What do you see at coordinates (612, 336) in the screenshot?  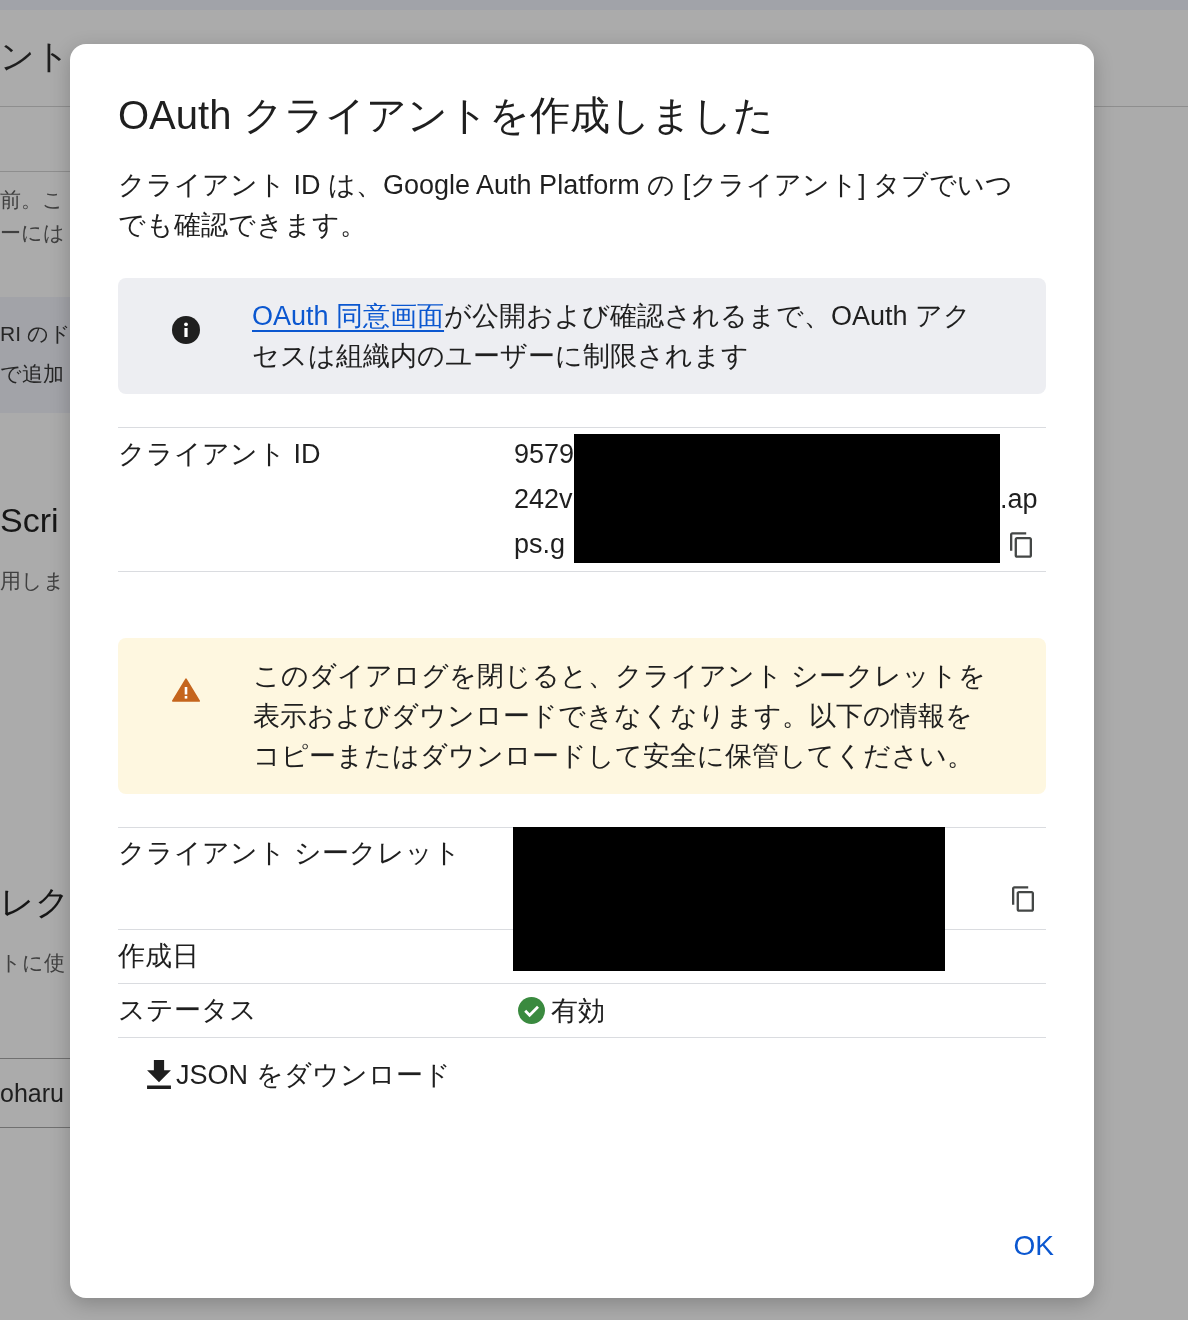 I see `info-message: OAuth 同意画面が公開および確認されるまで、OAuth アクセスは組織内のユーザーに制限されます` at bounding box center [612, 336].